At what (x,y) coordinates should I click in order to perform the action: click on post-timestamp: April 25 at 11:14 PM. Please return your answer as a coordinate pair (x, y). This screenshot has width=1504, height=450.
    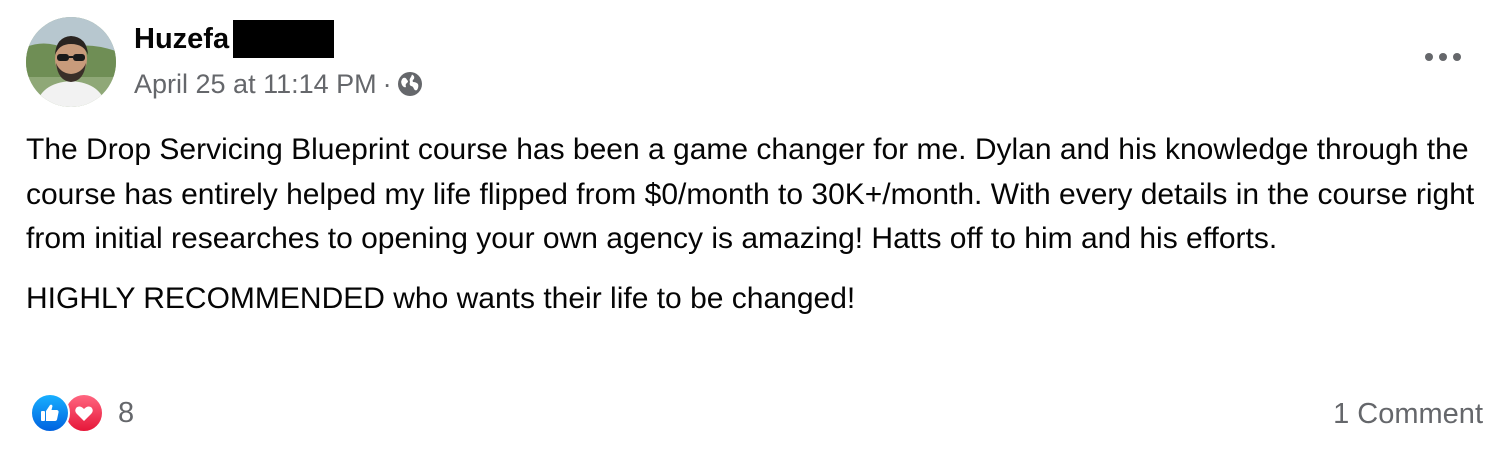
    Looking at the image, I should click on (255, 84).